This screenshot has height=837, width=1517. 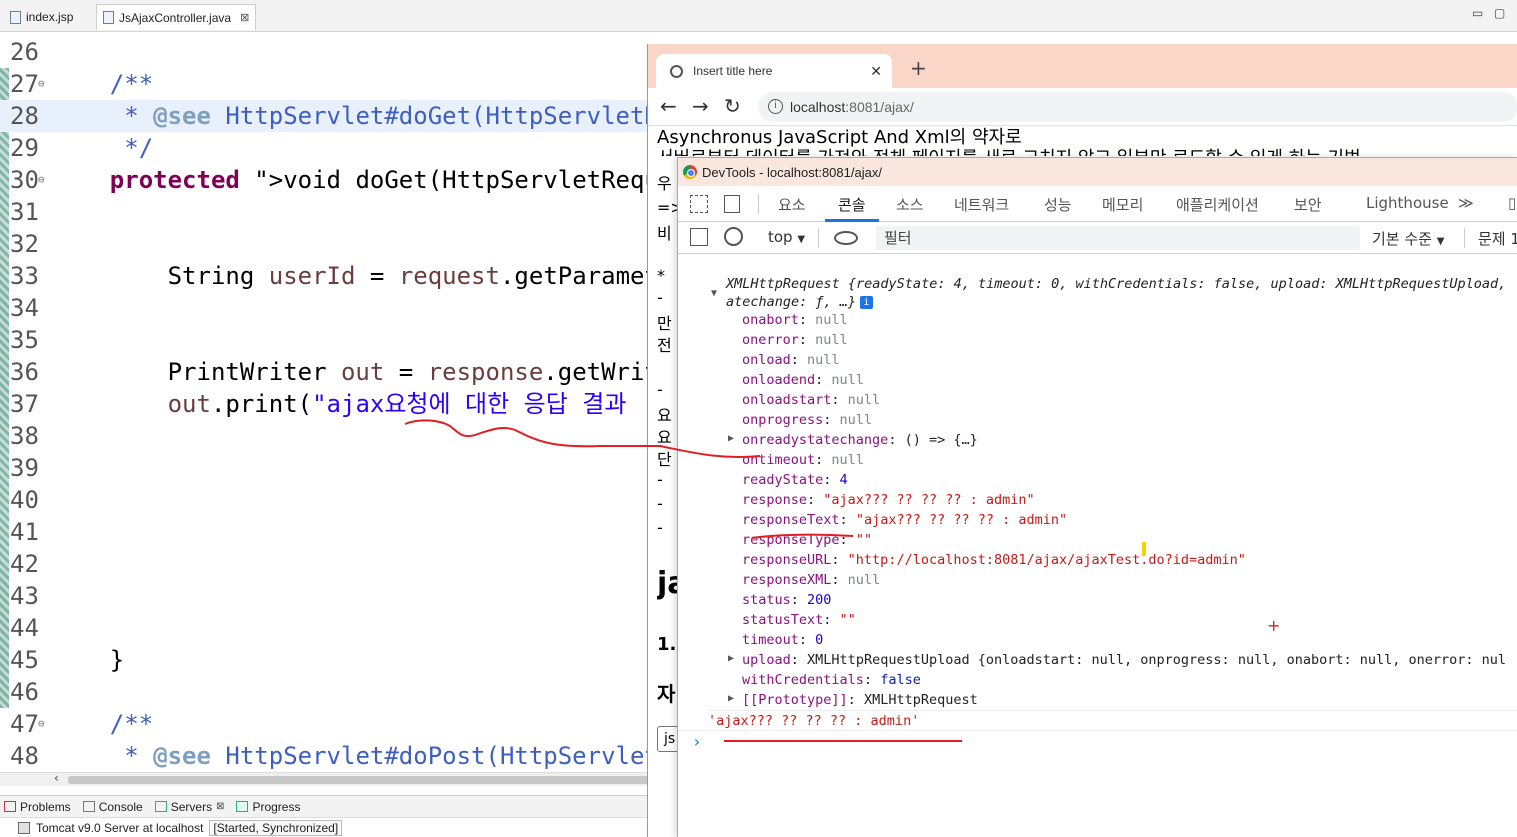 I want to click on inspect-element-icon, so click(x=699, y=204).